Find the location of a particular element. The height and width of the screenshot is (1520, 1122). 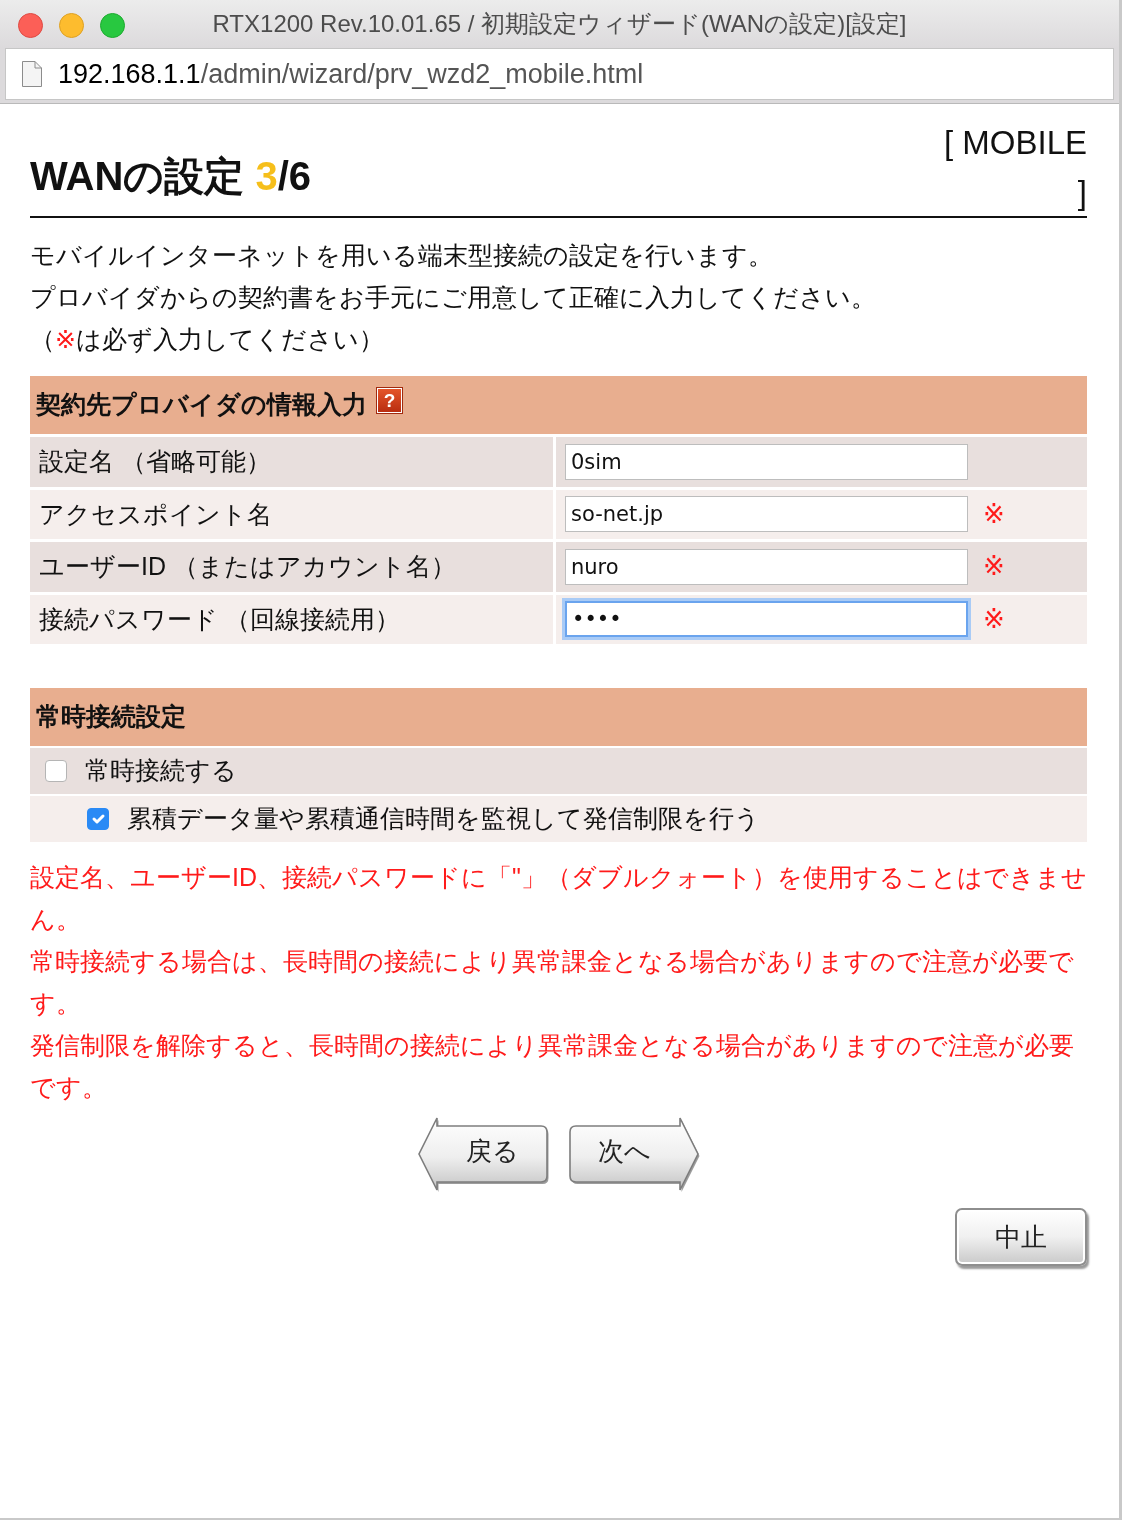

next-button: 次へ is located at coordinates (633, 1154).